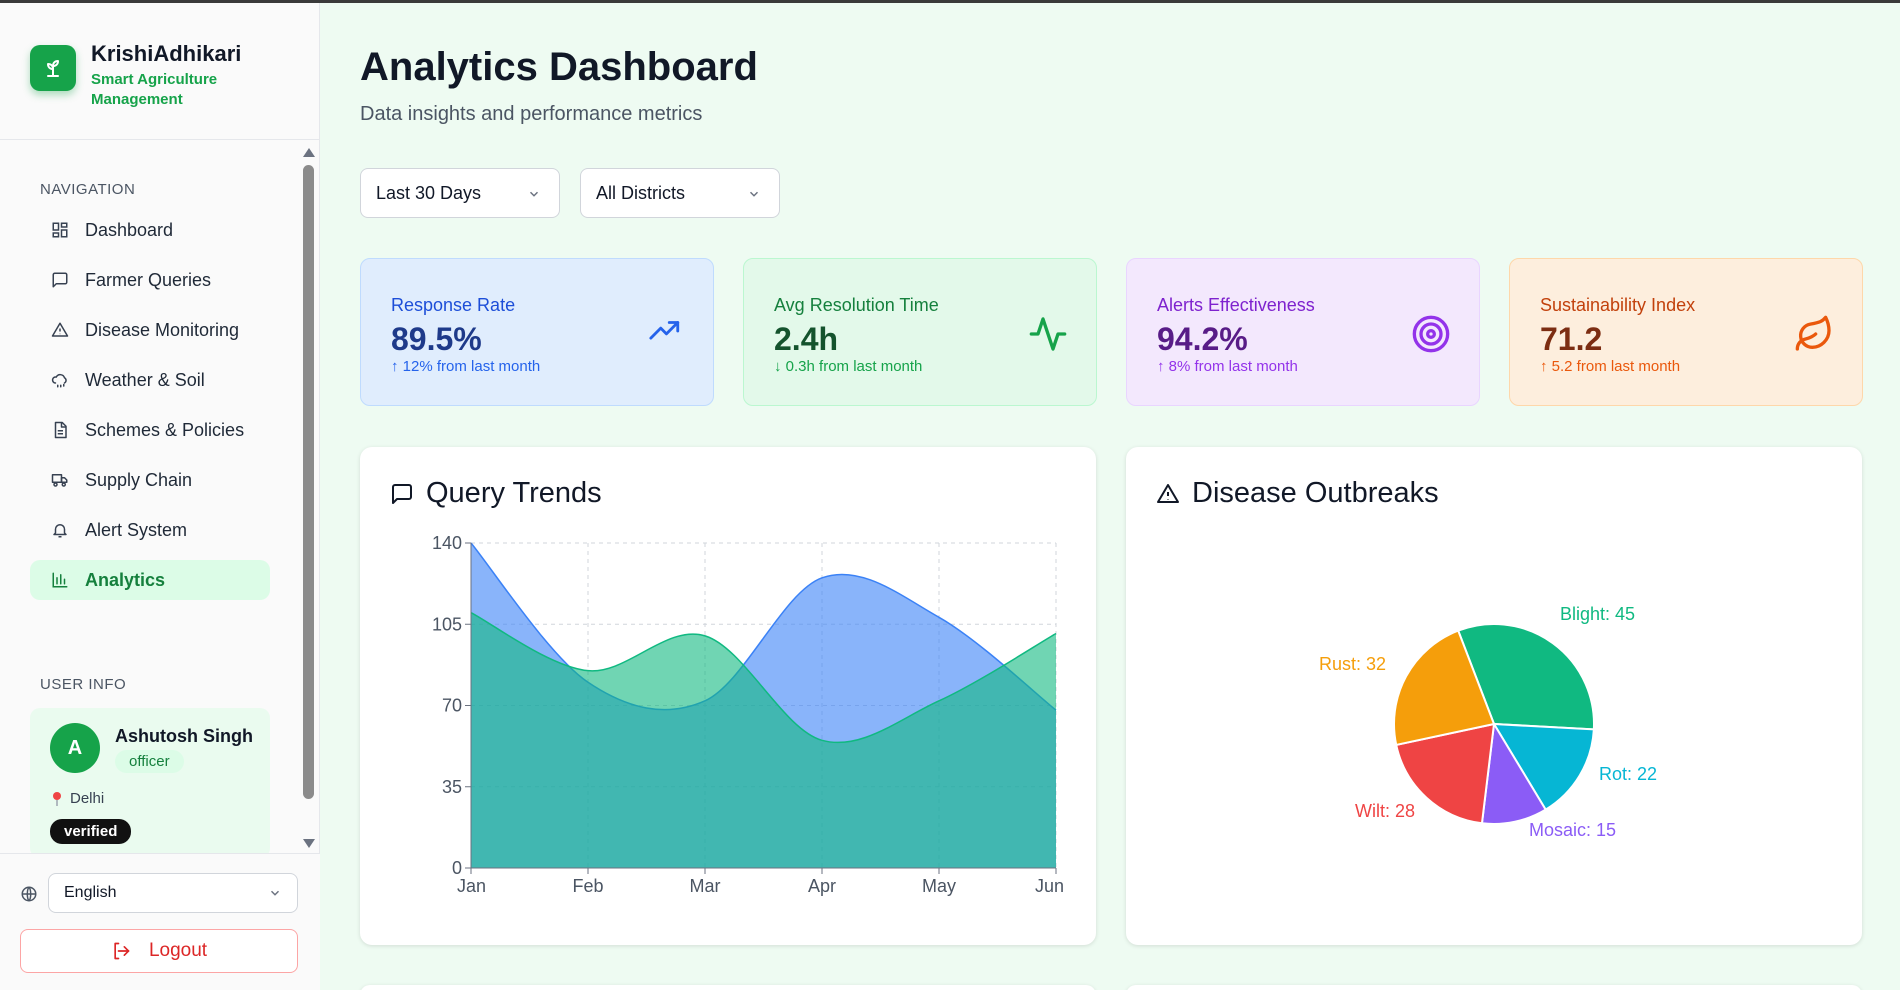 This screenshot has width=1900, height=990. What do you see at coordinates (83, 684) in the screenshot?
I see `user-section-label: USER INFO` at bounding box center [83, 684].